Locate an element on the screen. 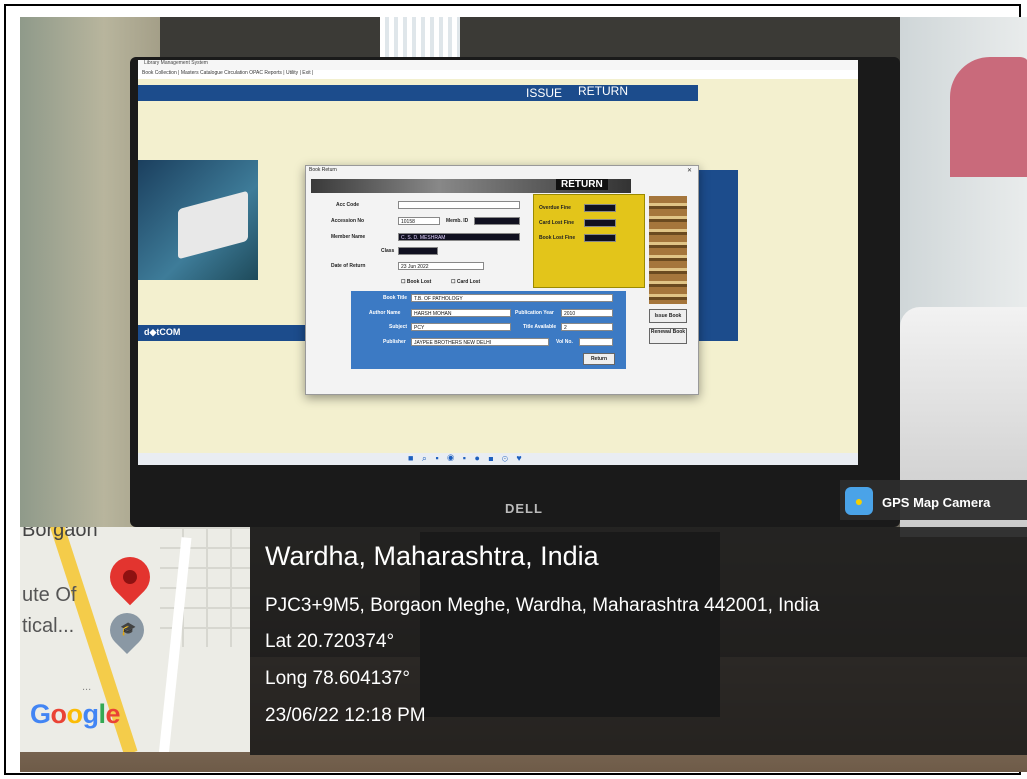 This screenshot has width=1027, height=779. card-lost-label: Card Lost is located at coordinates (468, 282).